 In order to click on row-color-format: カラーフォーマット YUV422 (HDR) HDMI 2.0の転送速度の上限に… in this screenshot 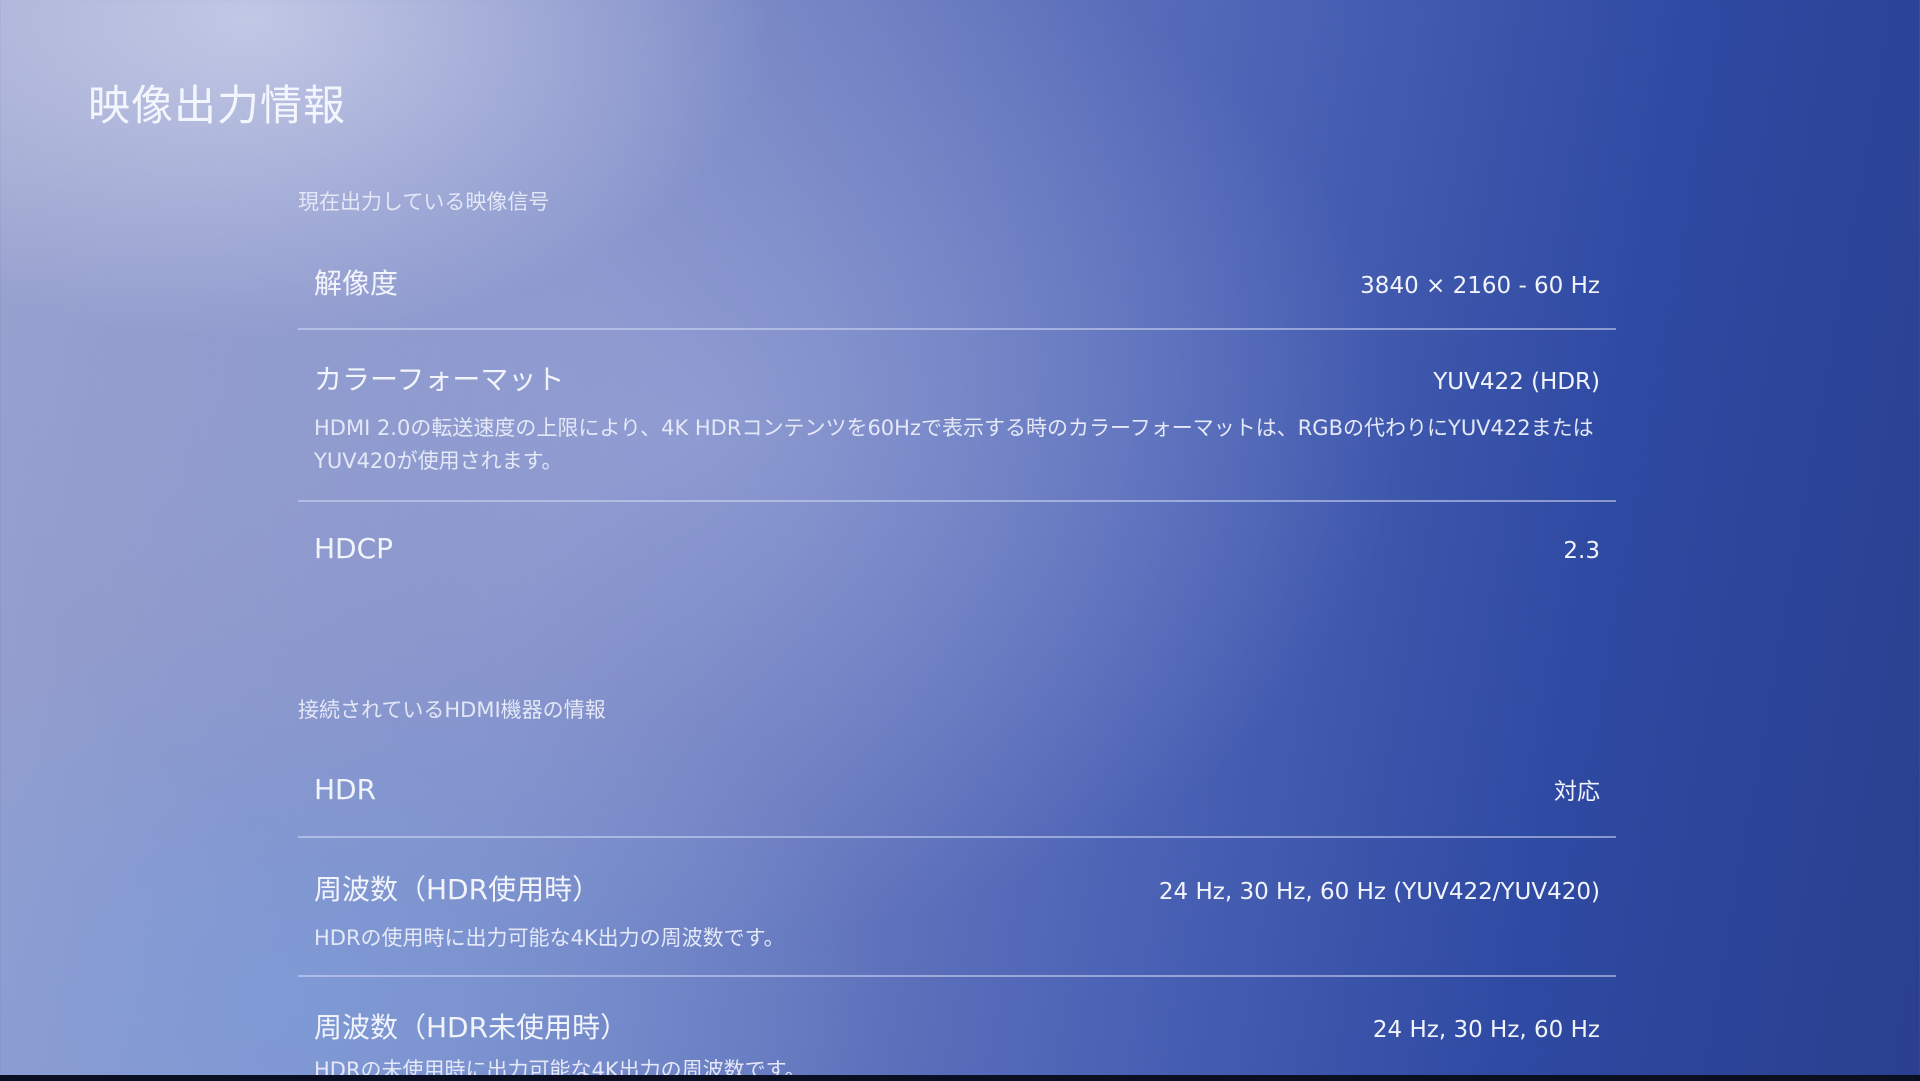, I will do `click(957, 418)`.